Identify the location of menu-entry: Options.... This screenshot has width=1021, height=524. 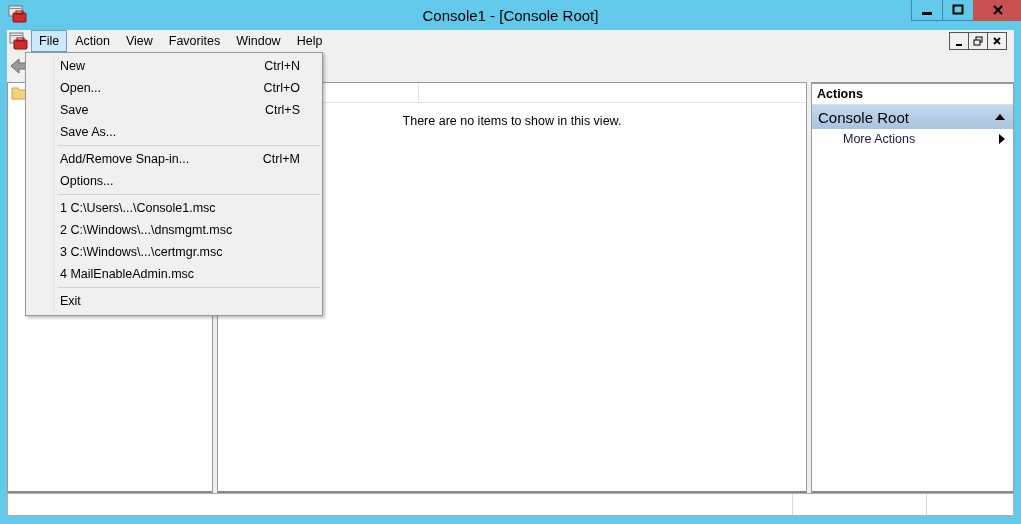
(174, 181).